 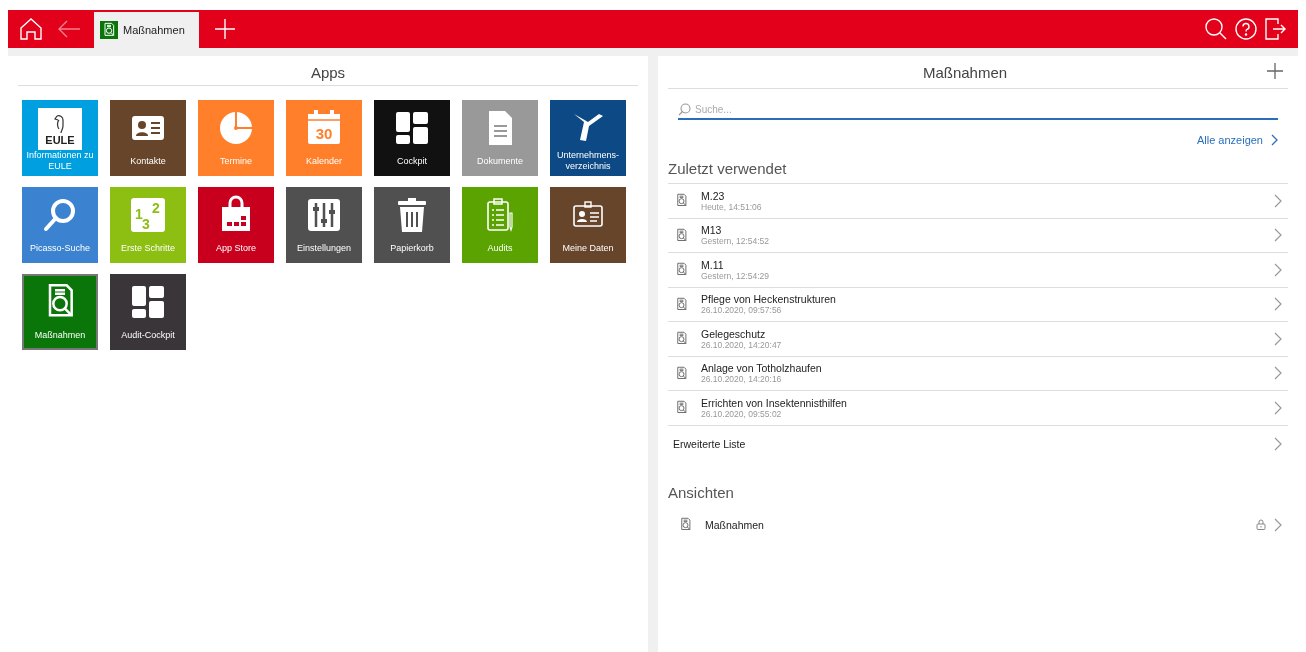 I want to click on item-title: M.11, so click(x=713, y=264).